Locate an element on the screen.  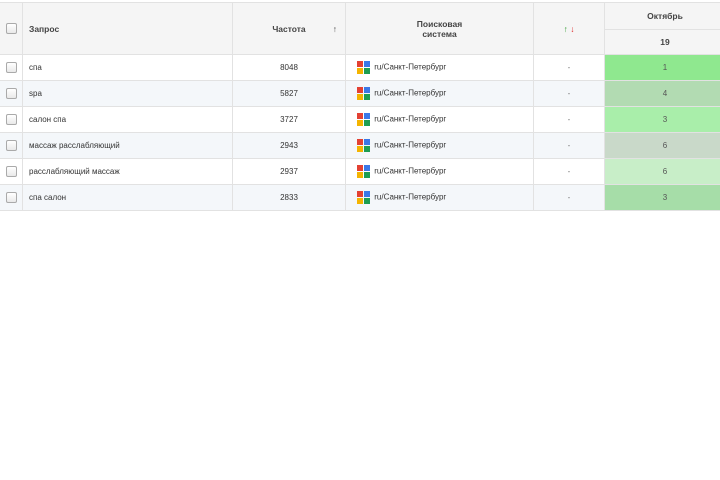
position-cell: 1 is located at coordinates (662, 67).